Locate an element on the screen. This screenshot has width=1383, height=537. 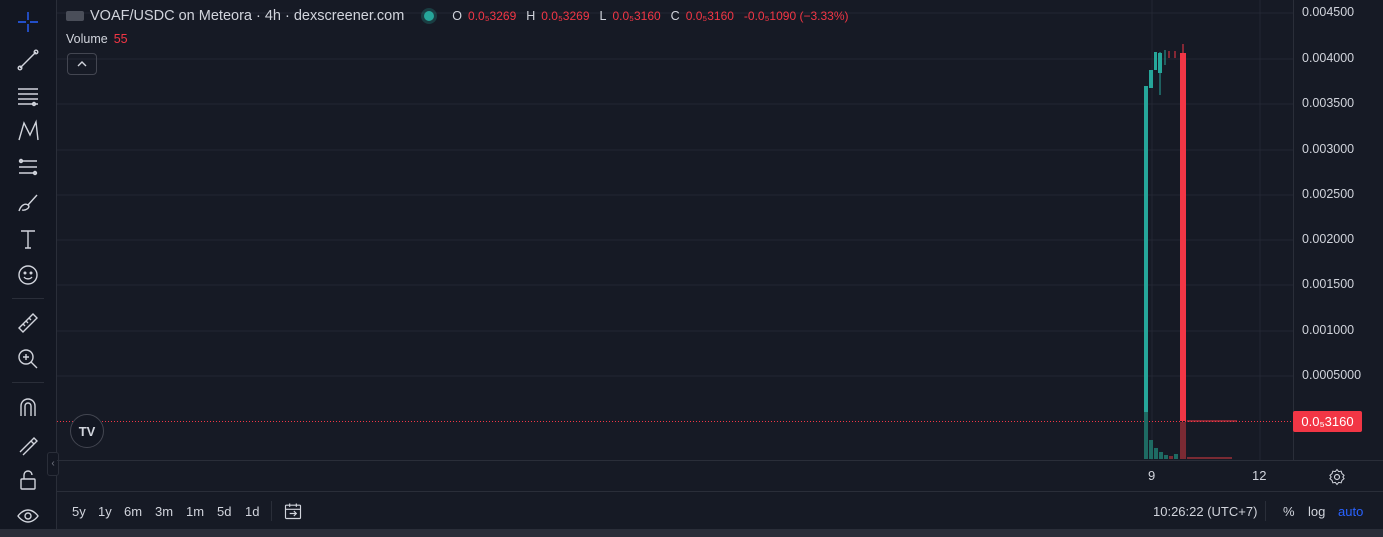
volume-value: 55 is located at coordinates (120, 39).